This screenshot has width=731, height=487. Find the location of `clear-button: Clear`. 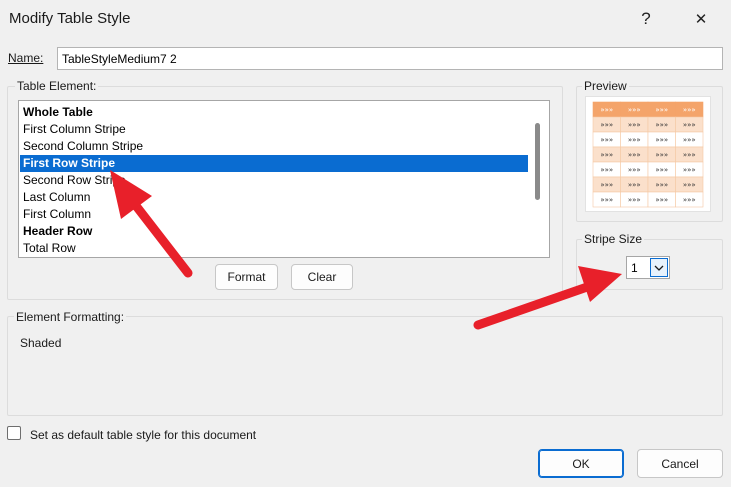

clear-button: Clear is located at coordinates (322, 277).